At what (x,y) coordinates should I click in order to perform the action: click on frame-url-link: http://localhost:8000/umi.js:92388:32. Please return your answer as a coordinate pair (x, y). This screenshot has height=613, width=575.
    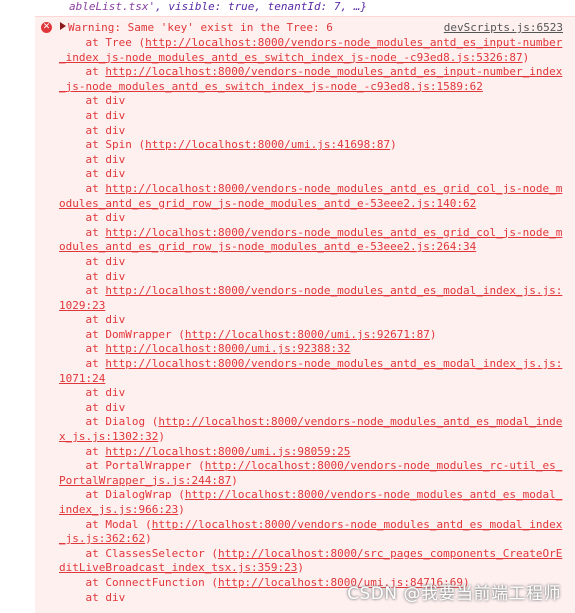
    Looking at the image, I should click on (227, 348).